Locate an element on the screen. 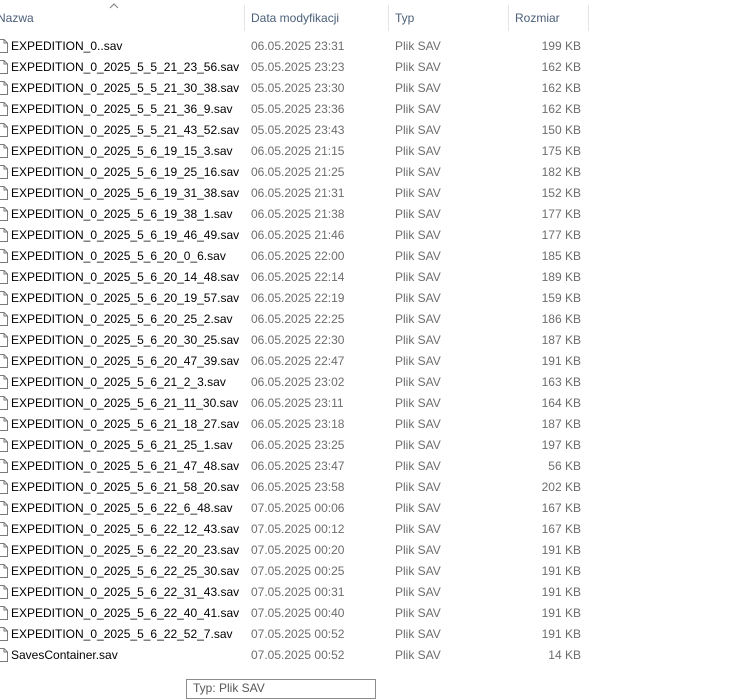  file-date: 05.05.2025 23:43 is located at coordinates (298, 130).